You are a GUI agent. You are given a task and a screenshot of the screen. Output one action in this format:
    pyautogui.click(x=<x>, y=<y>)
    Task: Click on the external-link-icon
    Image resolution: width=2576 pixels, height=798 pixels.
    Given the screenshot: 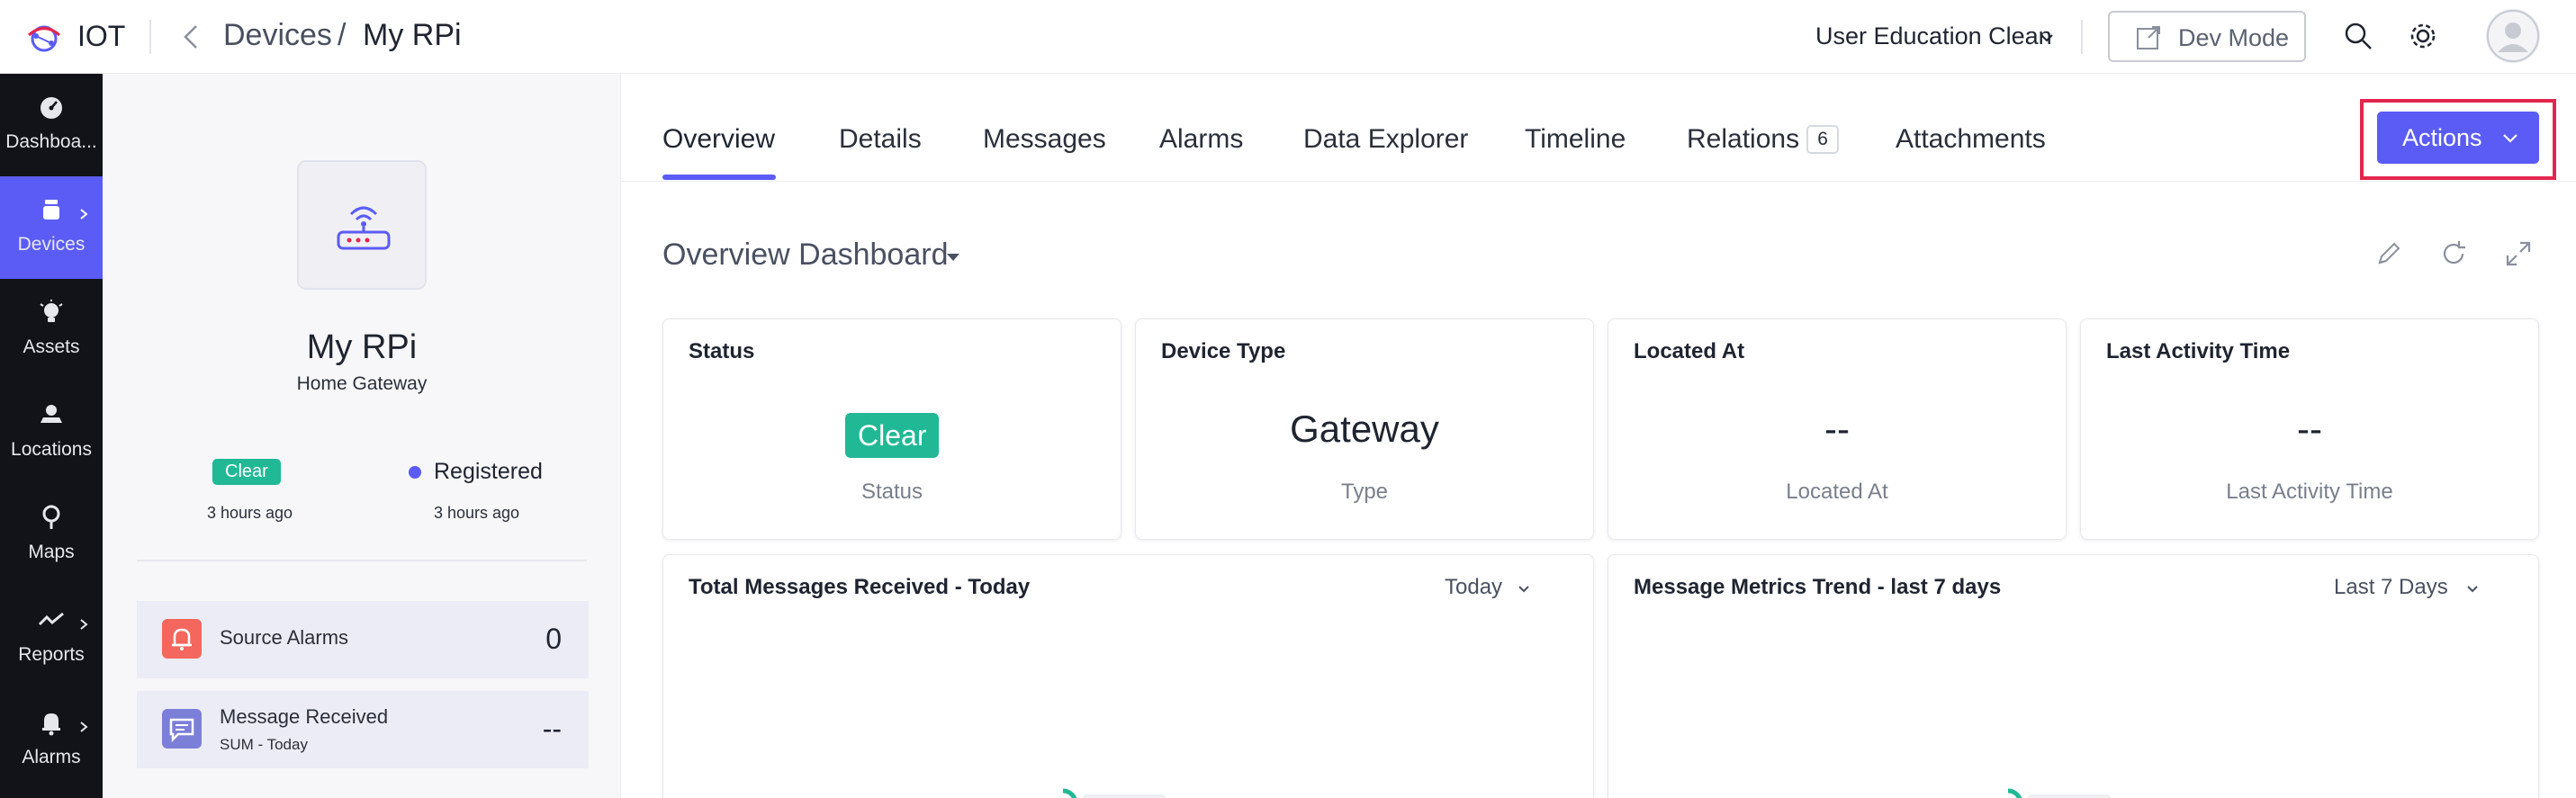 What is the action you would take?
    pyautogui.click(x=2148, y=37)
    